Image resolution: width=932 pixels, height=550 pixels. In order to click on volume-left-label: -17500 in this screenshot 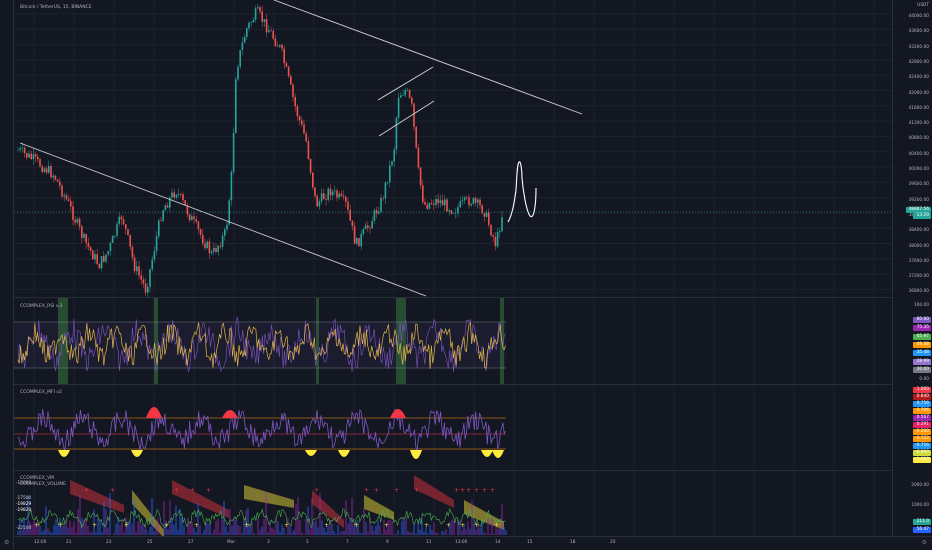, I will do `click(24, 498)`.